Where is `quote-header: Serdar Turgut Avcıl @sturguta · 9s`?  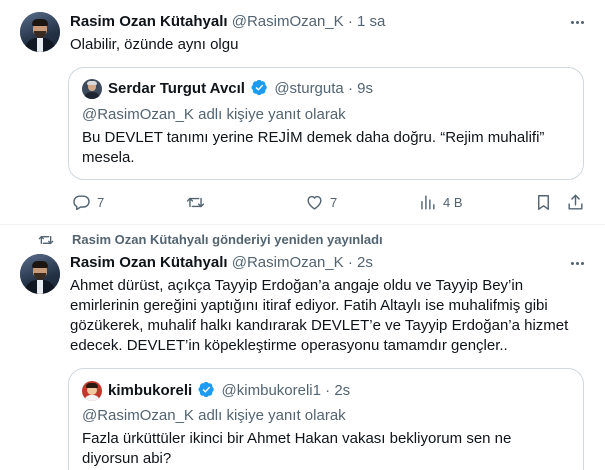
quote-header: Serdar Turgut Avcıl @sturguta · 9s is located at coordinates (240, 89).